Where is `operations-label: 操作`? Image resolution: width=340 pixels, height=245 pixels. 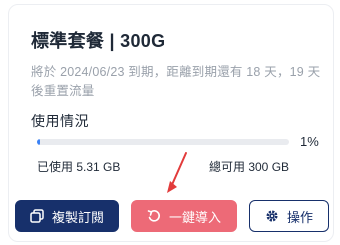 operations-label: 操作 is located at coordinates (299, 217).